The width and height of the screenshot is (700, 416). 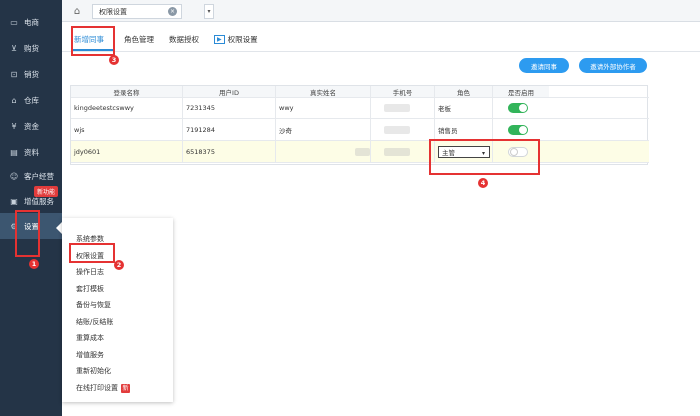 I want to click on sidebar-item-label: 销货, so click(x=31, y=74).